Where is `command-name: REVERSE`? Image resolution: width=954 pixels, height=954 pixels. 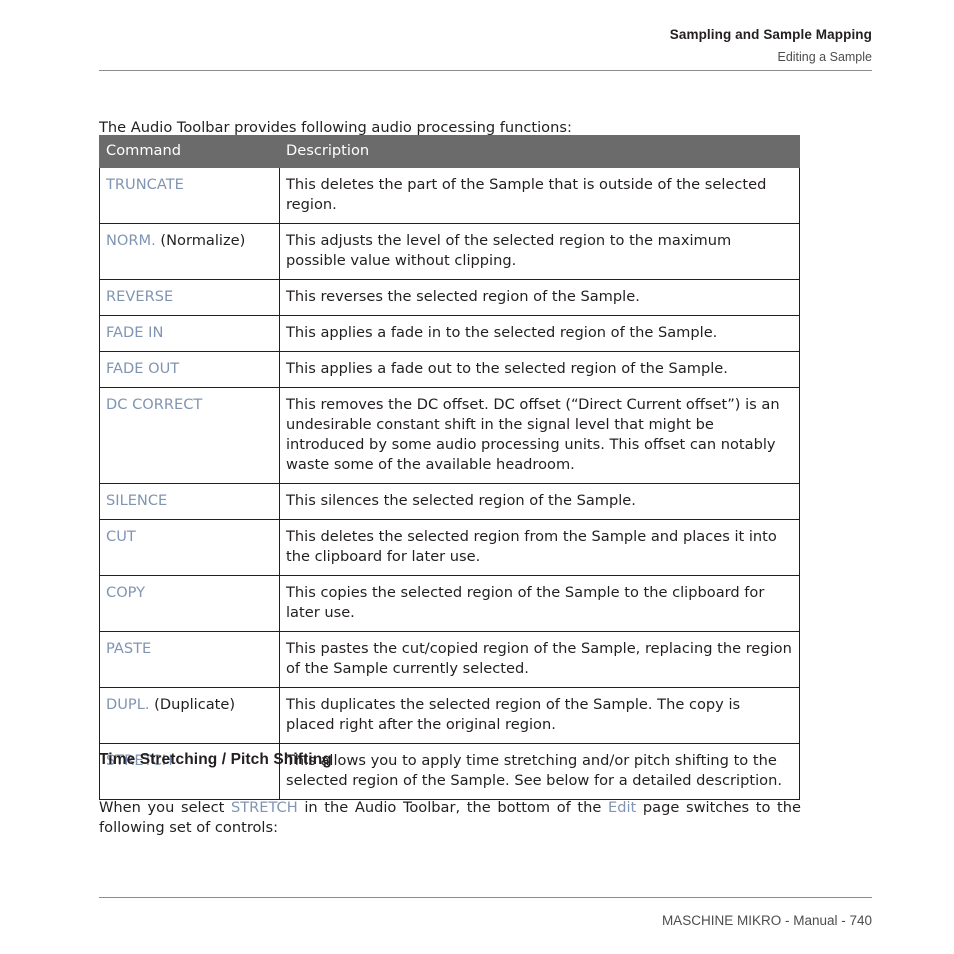
command-name: REVERSE is located at coordinates (140, 296).